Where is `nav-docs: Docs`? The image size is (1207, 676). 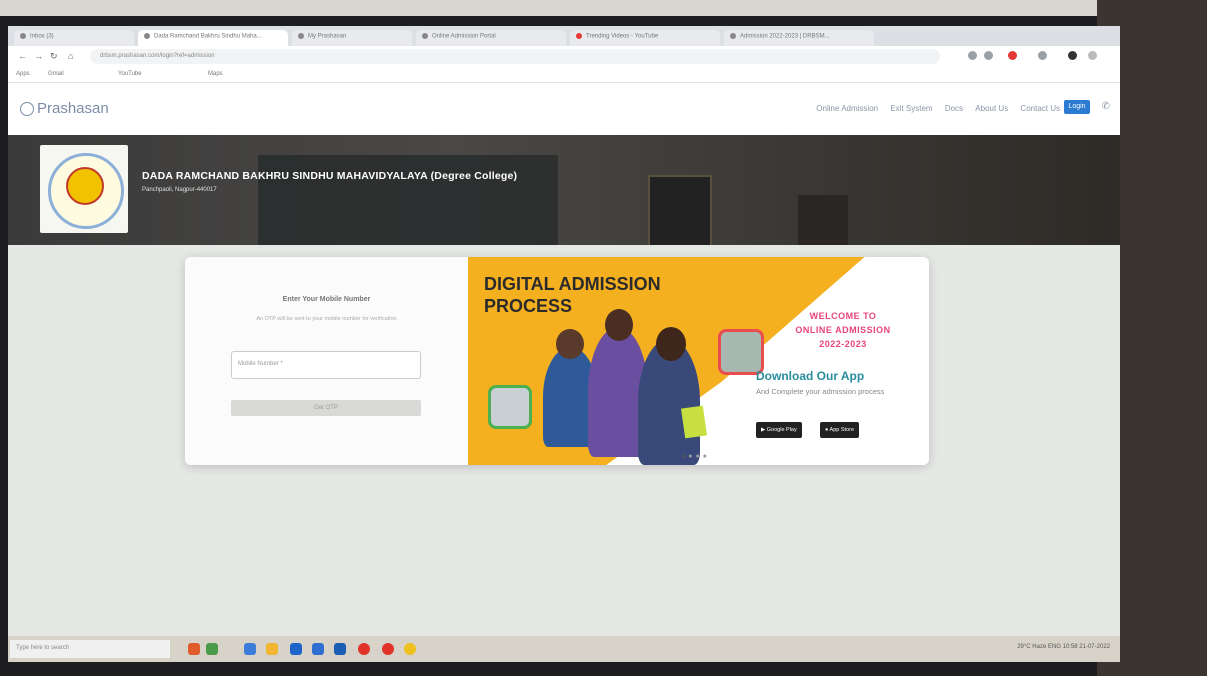
nav-docs: Docs is located at coordinates (954, 108).